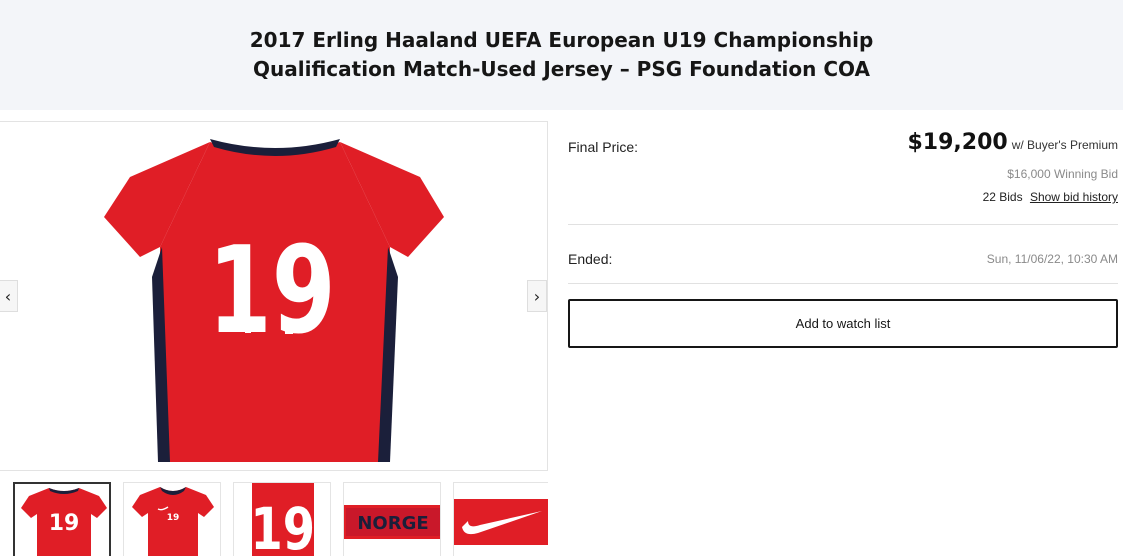 Image resolution: width=1123 pixels, height=556 pixels. I want to click on chevron-right-icon: ›, so click(537, 296).